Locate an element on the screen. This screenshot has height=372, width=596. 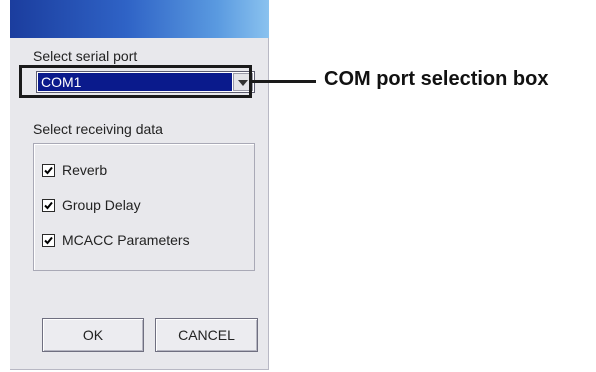
reverb-option: Reverb is located at coordinates (74, 170).